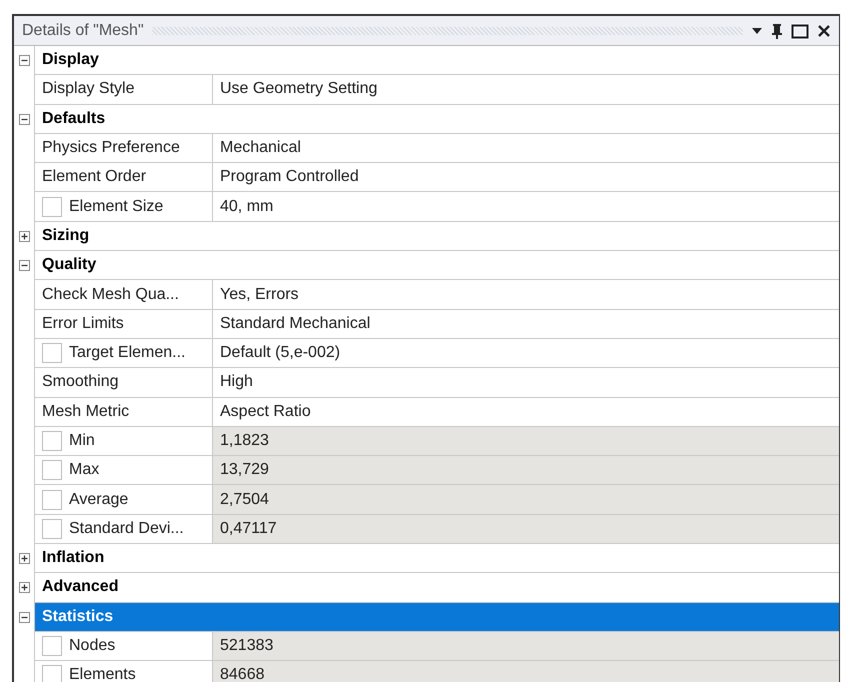 Image resolution: width=843 pixels, height=682 pixels. I want to click on property-value: 521383, so click(526, 647).